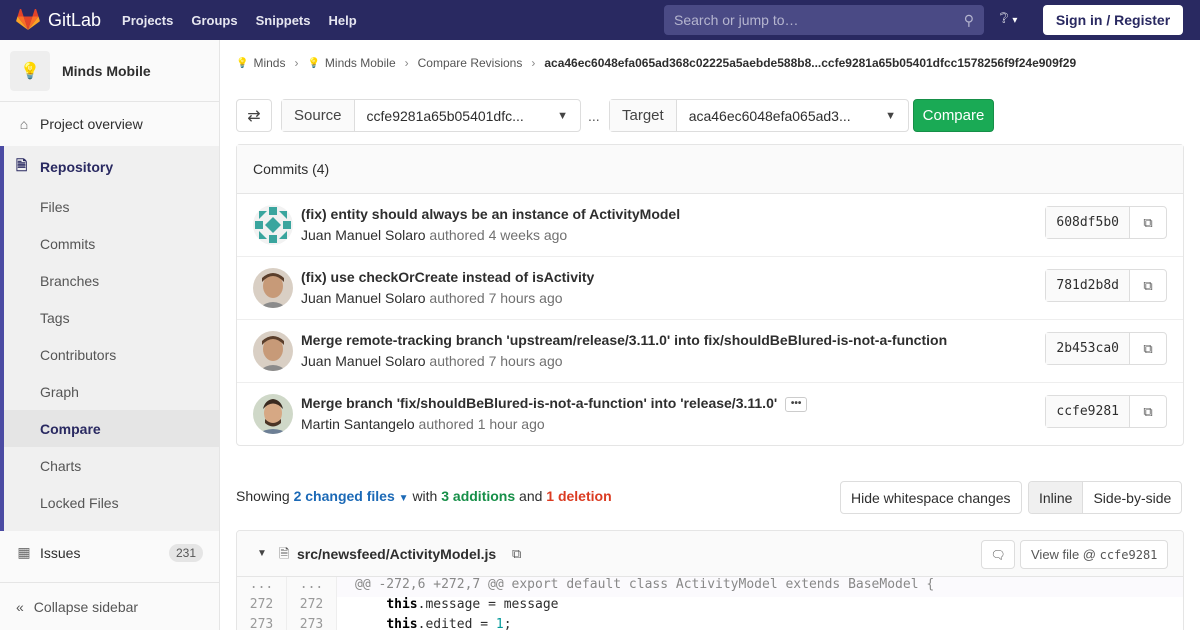 This screenshot has height=630, width=1200. What do you see at coordinates (1088, 348) in the screenshot?
I see `commit-sha: 2b453ca0` at bounding box center [1088, 348].